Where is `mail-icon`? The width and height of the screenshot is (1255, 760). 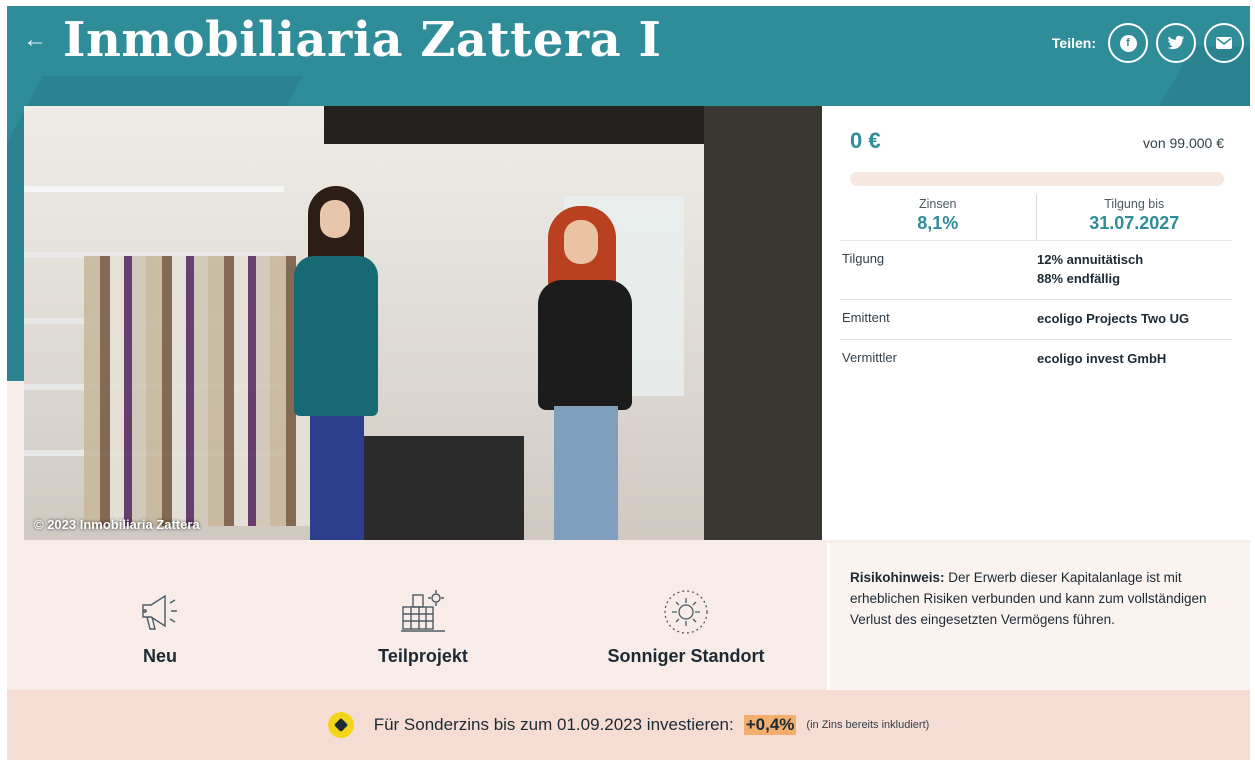 mail-icon is located at coordinates (1224, 43).